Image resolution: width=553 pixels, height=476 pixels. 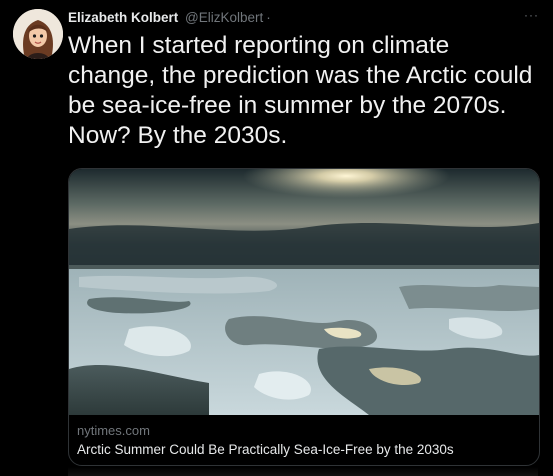 I want to click on author-handle: @ElizKolbert, so click(x=224, y=17).